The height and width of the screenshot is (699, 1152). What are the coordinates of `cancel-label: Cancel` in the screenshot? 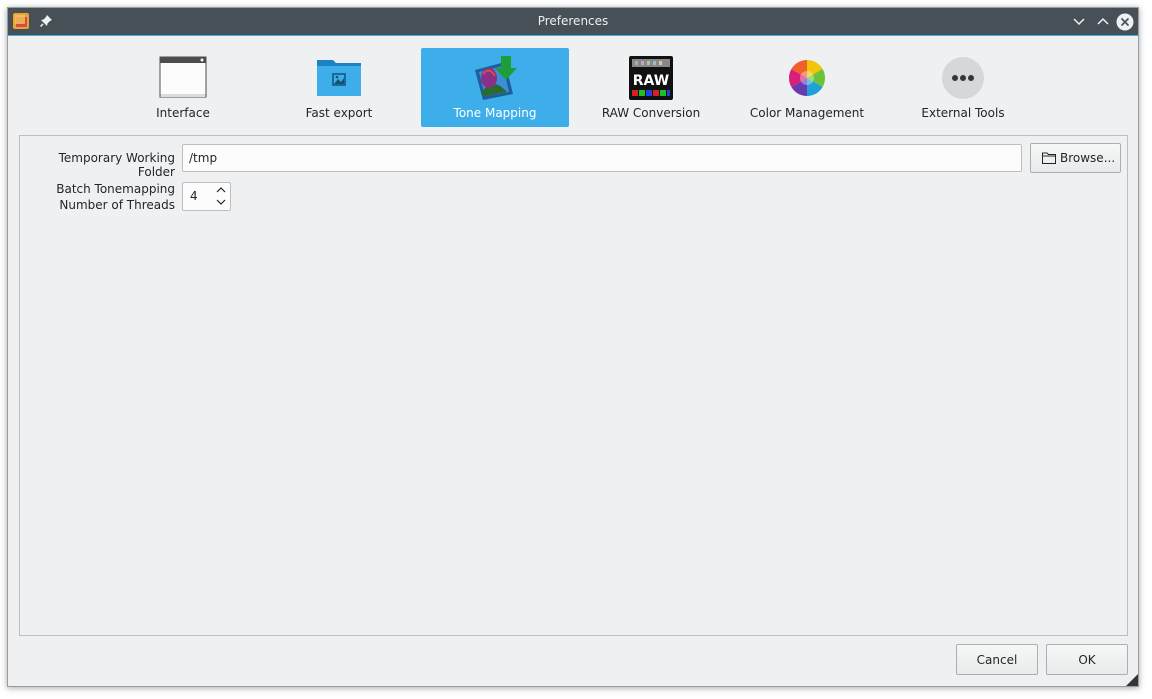 It's located at (997, 660).